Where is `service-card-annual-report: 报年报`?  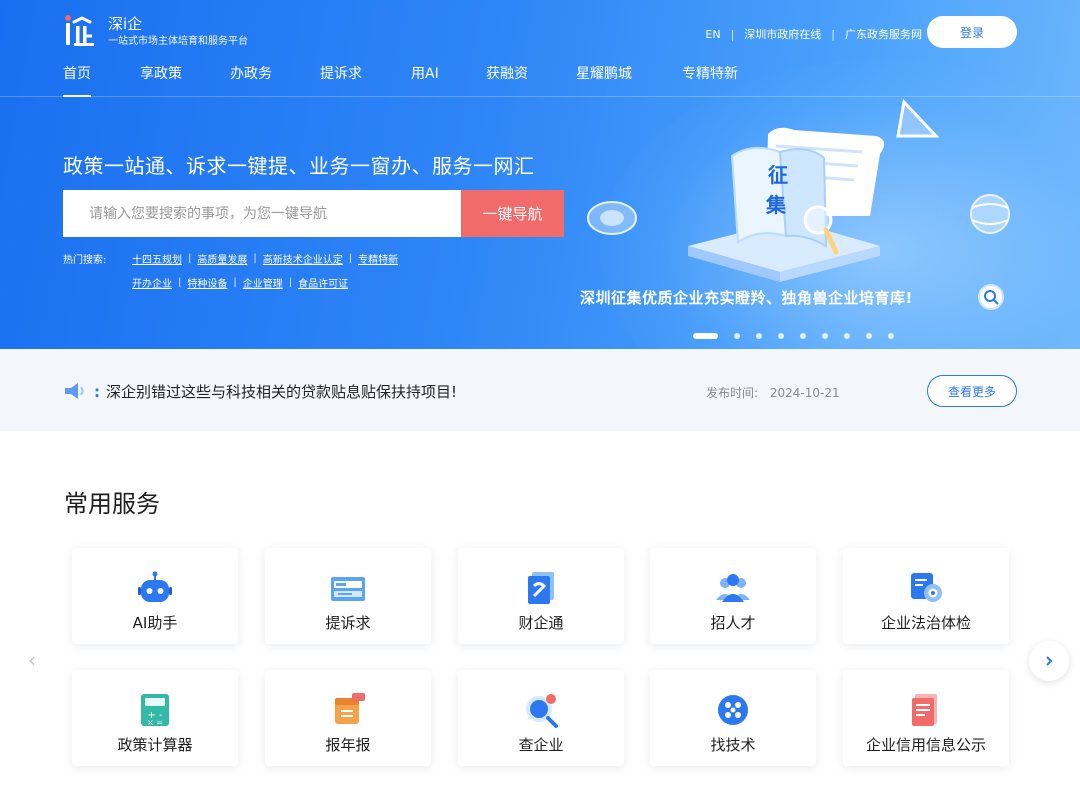 service-card-annual-report: 报年报 is located at coordinates (348, 718).